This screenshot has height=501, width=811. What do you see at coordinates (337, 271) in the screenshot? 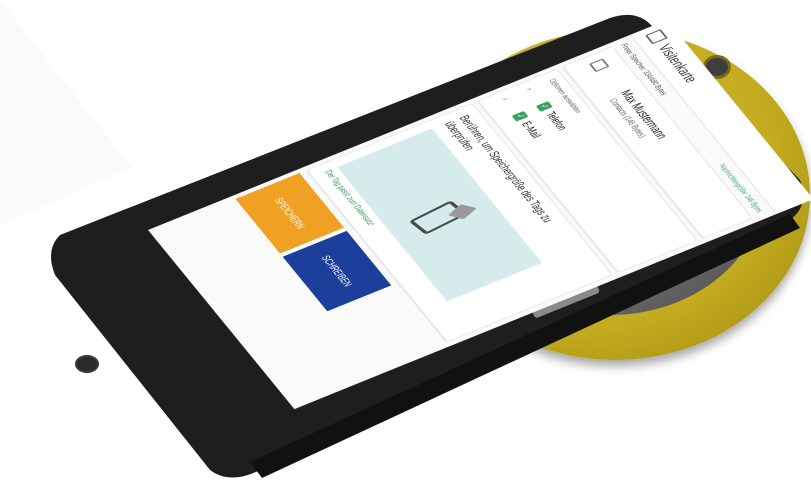
I see `write-button-label: SCHREIBEN` at bounding box center [337, 271].